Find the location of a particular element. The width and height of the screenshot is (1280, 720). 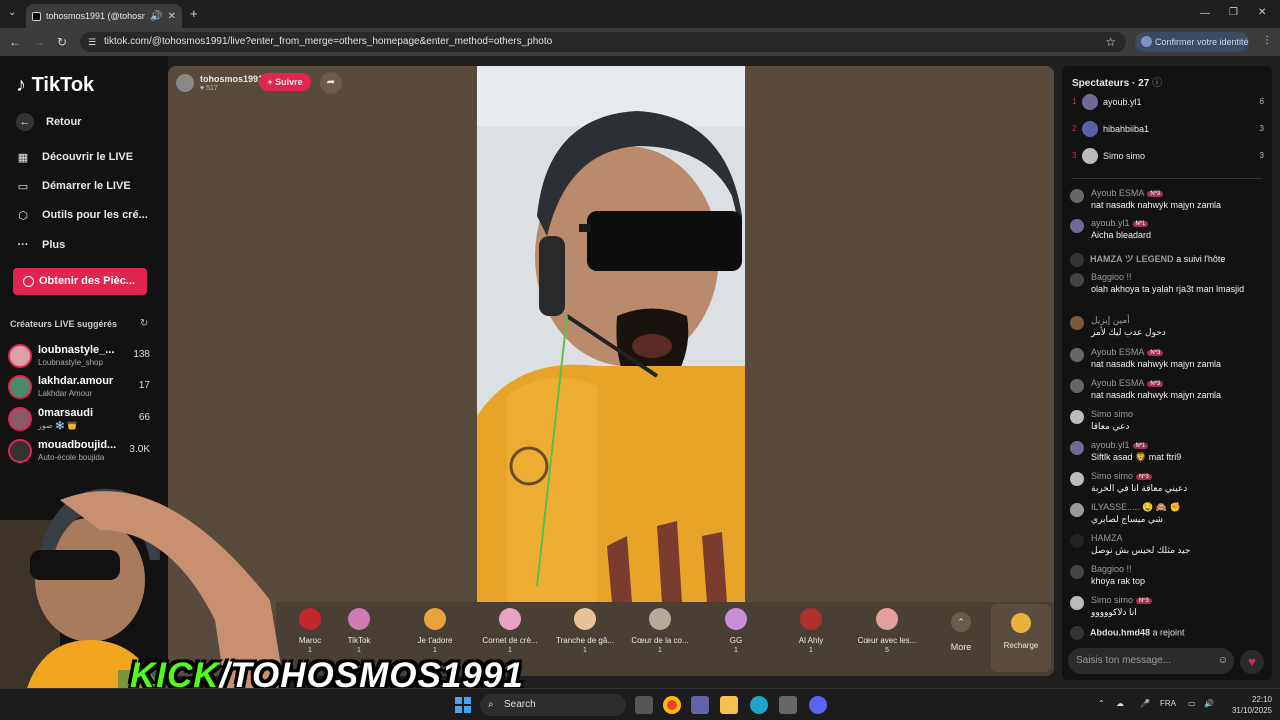

tab-title: tohosmos1991 (@tohosmo is located at coordinates (96, 16).